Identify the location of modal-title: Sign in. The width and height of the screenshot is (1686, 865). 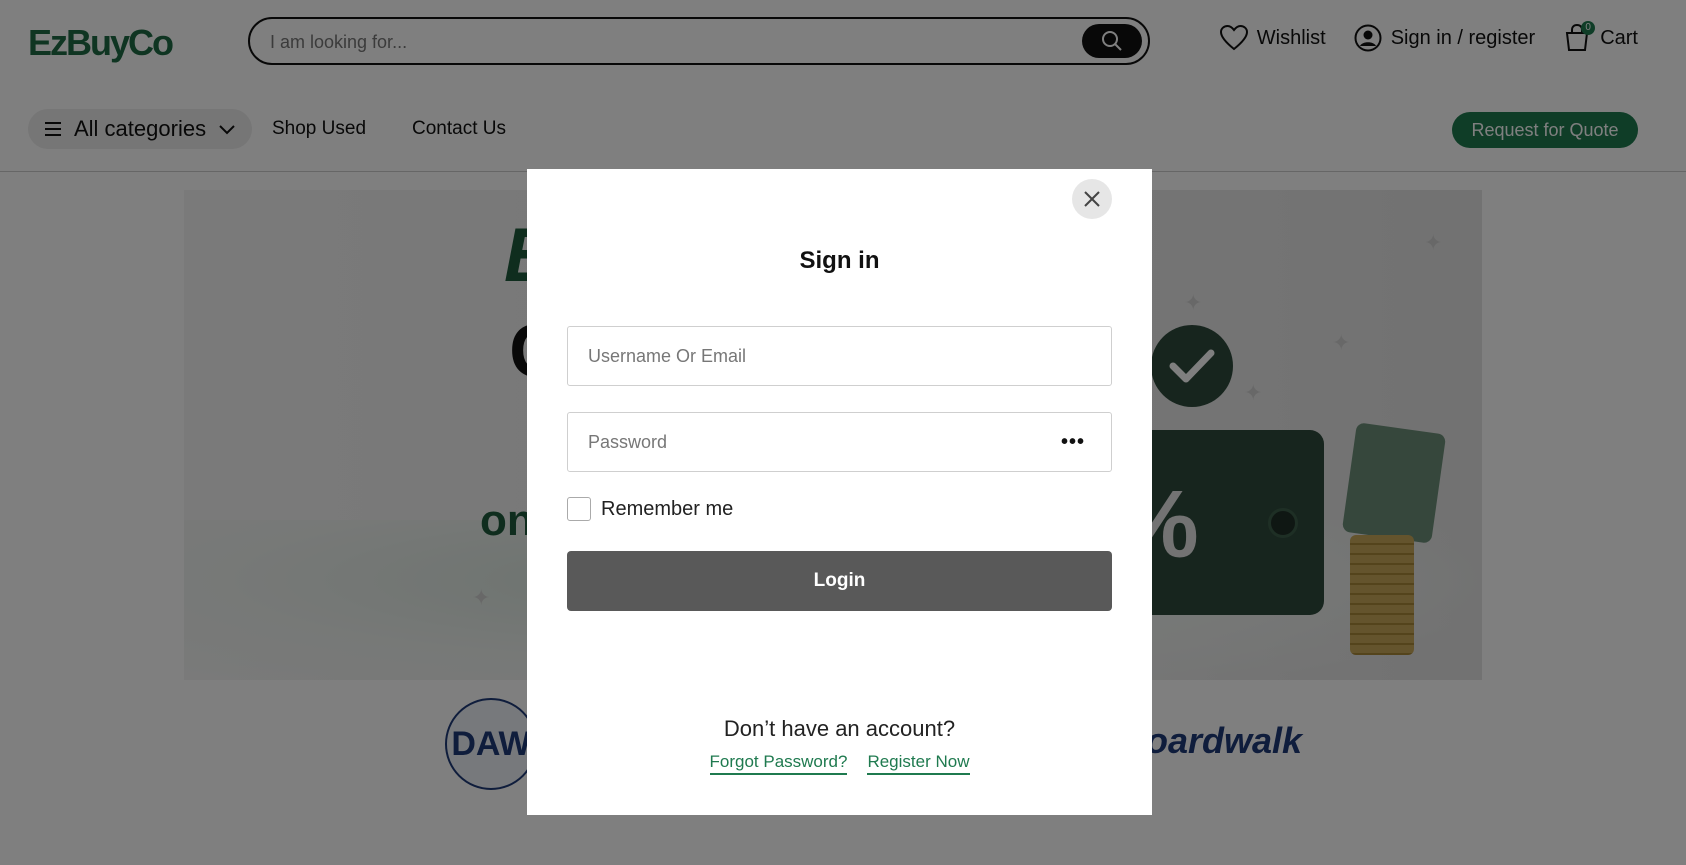
(839, 260).